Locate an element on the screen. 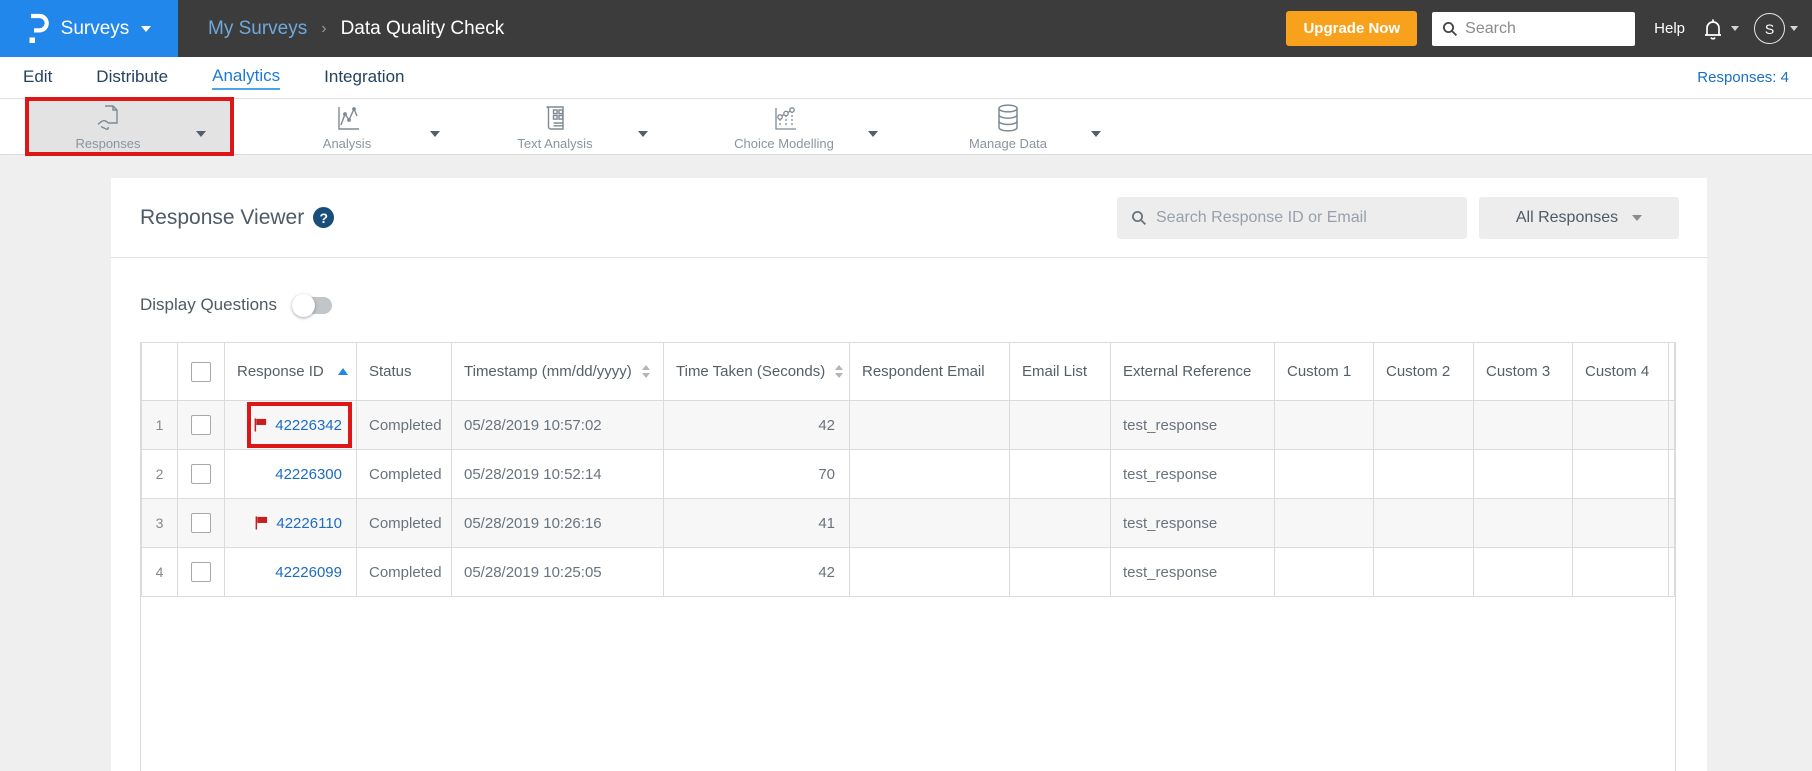 This screenshot has width=1812, height=771. product-name: Surveys is located at coordinates (95, 28).